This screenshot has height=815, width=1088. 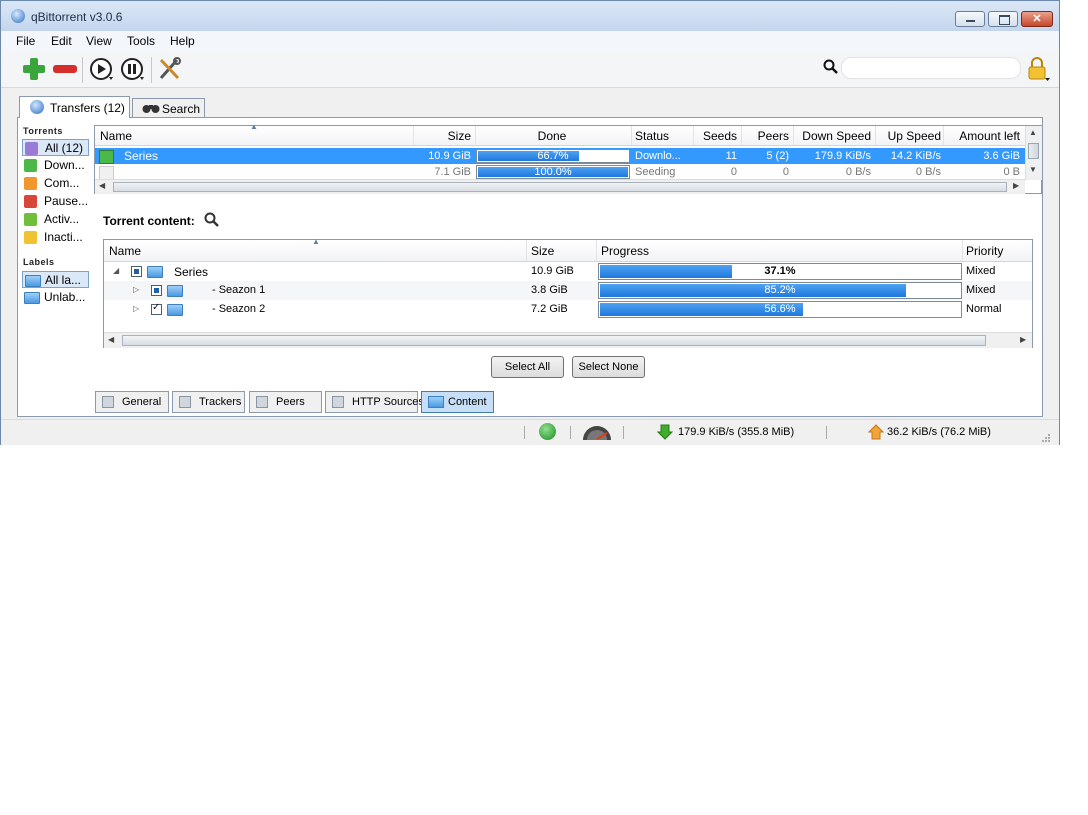 I want to click on transfer-row: 7.1 GiB 100.0% Seeding 0 0 0 B/s 0 B/s 0 B, so click(x=560, y=172).